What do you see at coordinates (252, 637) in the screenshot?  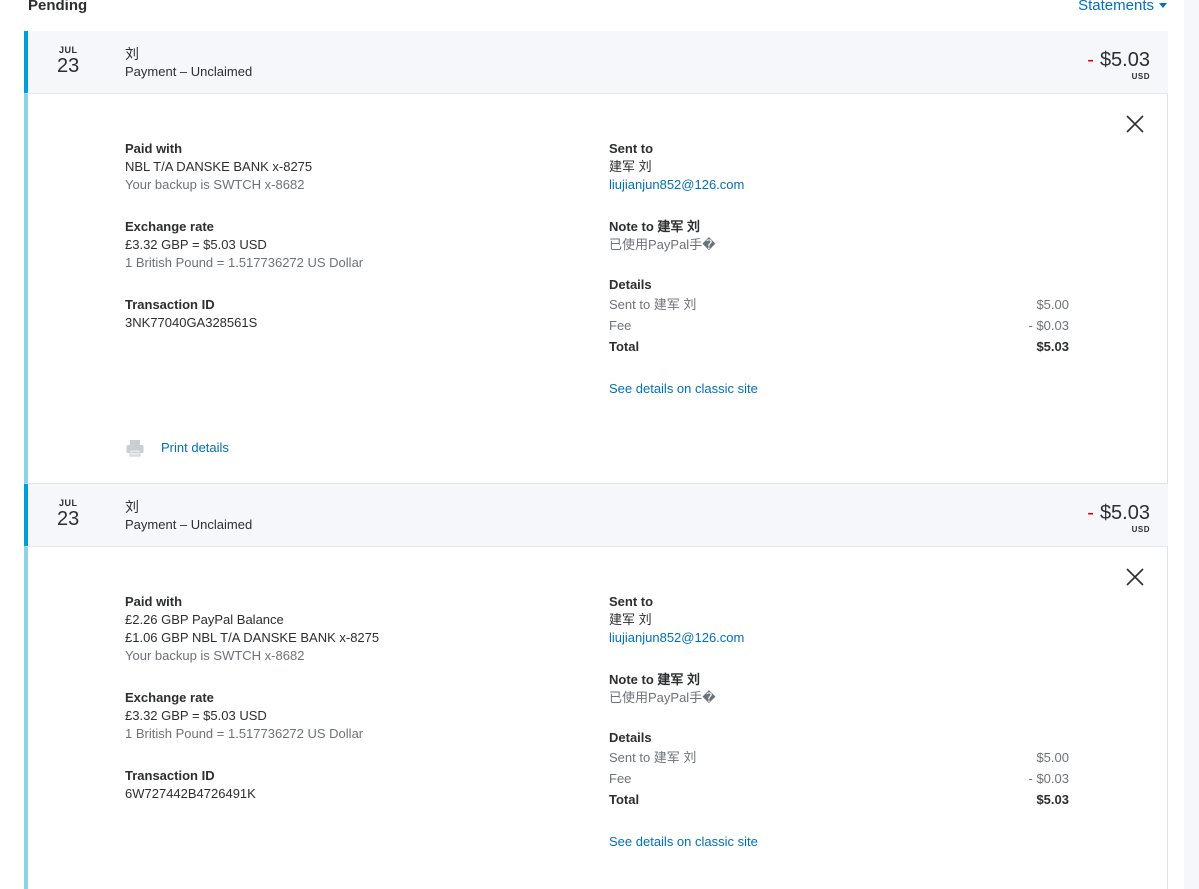 I see `paid-with-source: £1.06 GBP NBL T/A DANSKE BANK x-8275` at bounding box center [252, 637].